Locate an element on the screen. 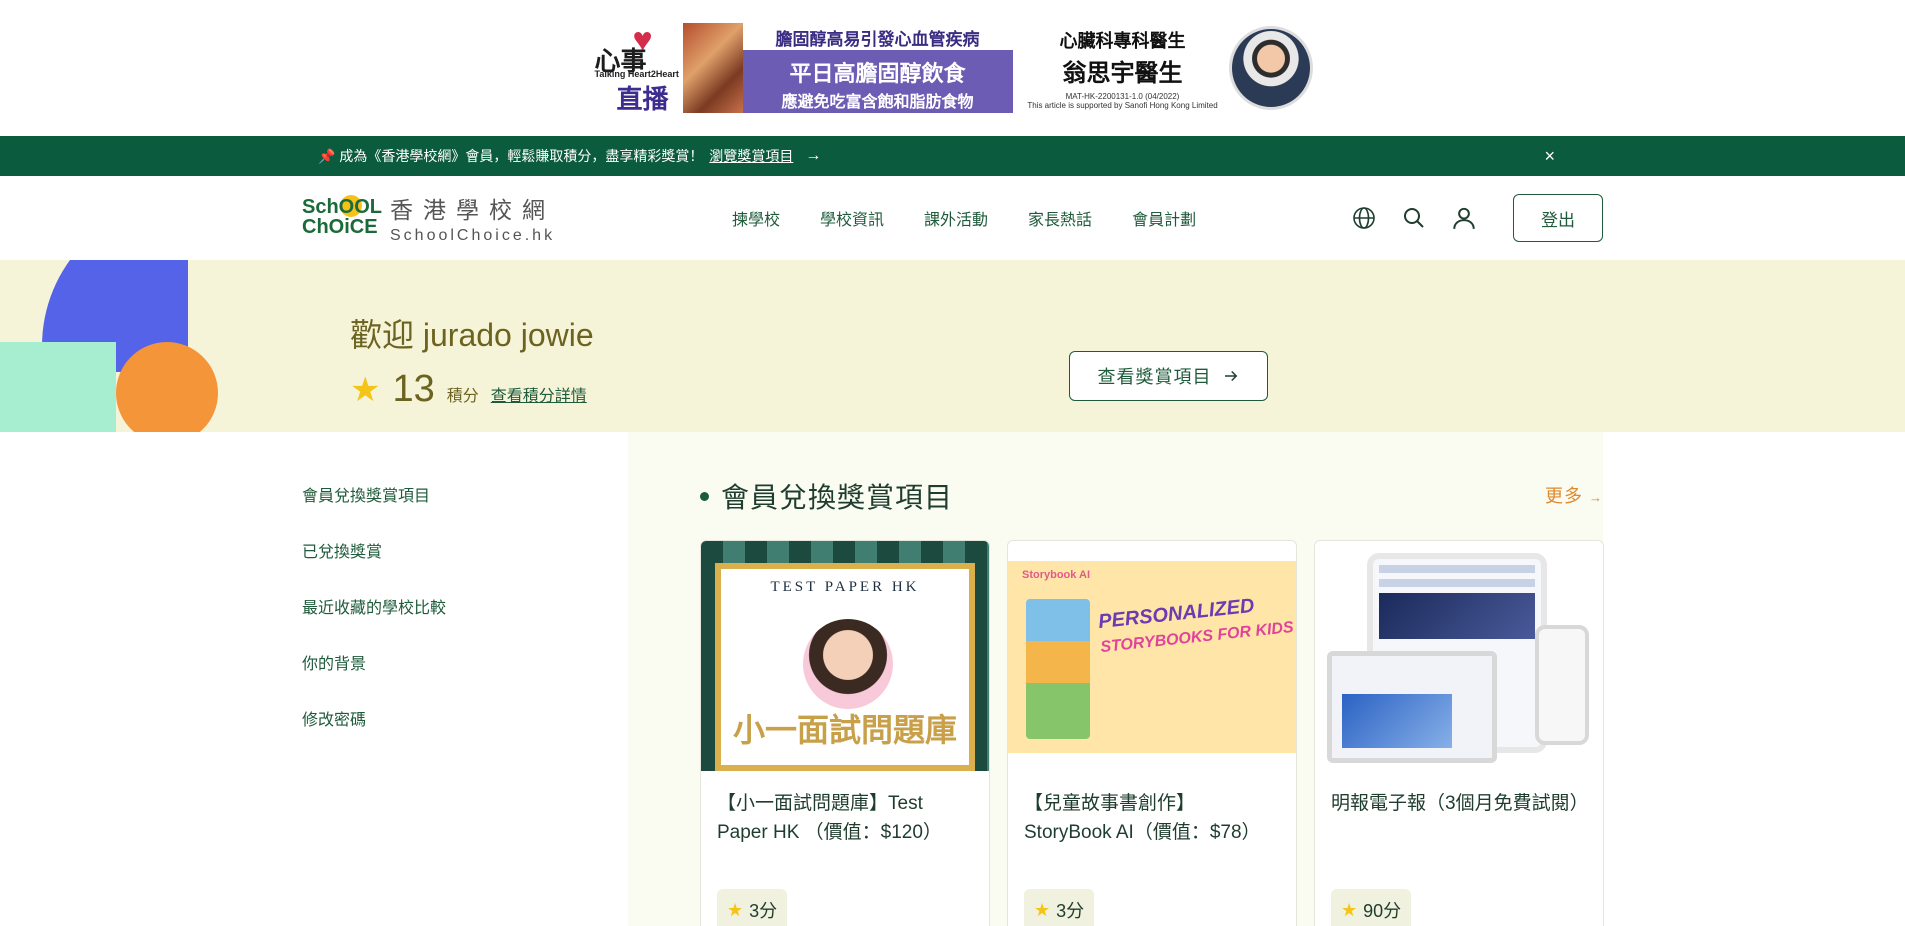 Image resolution: width=1905 pixels, height=926 pixels. ad-headline3: 應避免吃富含飽和脂肪食物 is located at coordinates (877, 102).